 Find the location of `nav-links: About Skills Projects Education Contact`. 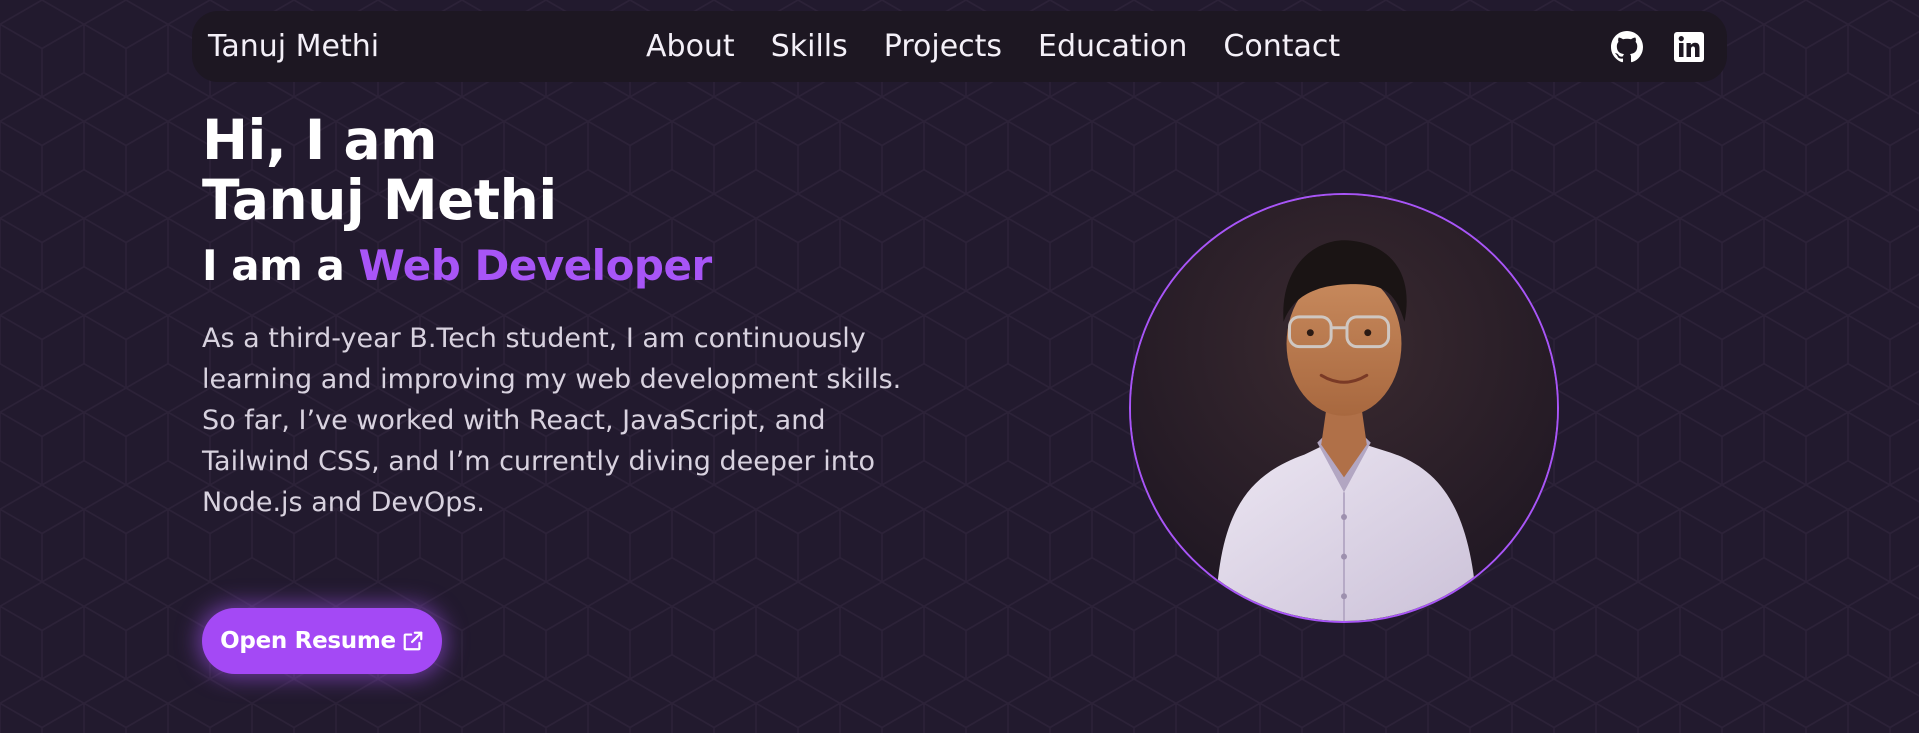

nav-links: About Skills Projects Education Contact is located at coordinates (993, 46).